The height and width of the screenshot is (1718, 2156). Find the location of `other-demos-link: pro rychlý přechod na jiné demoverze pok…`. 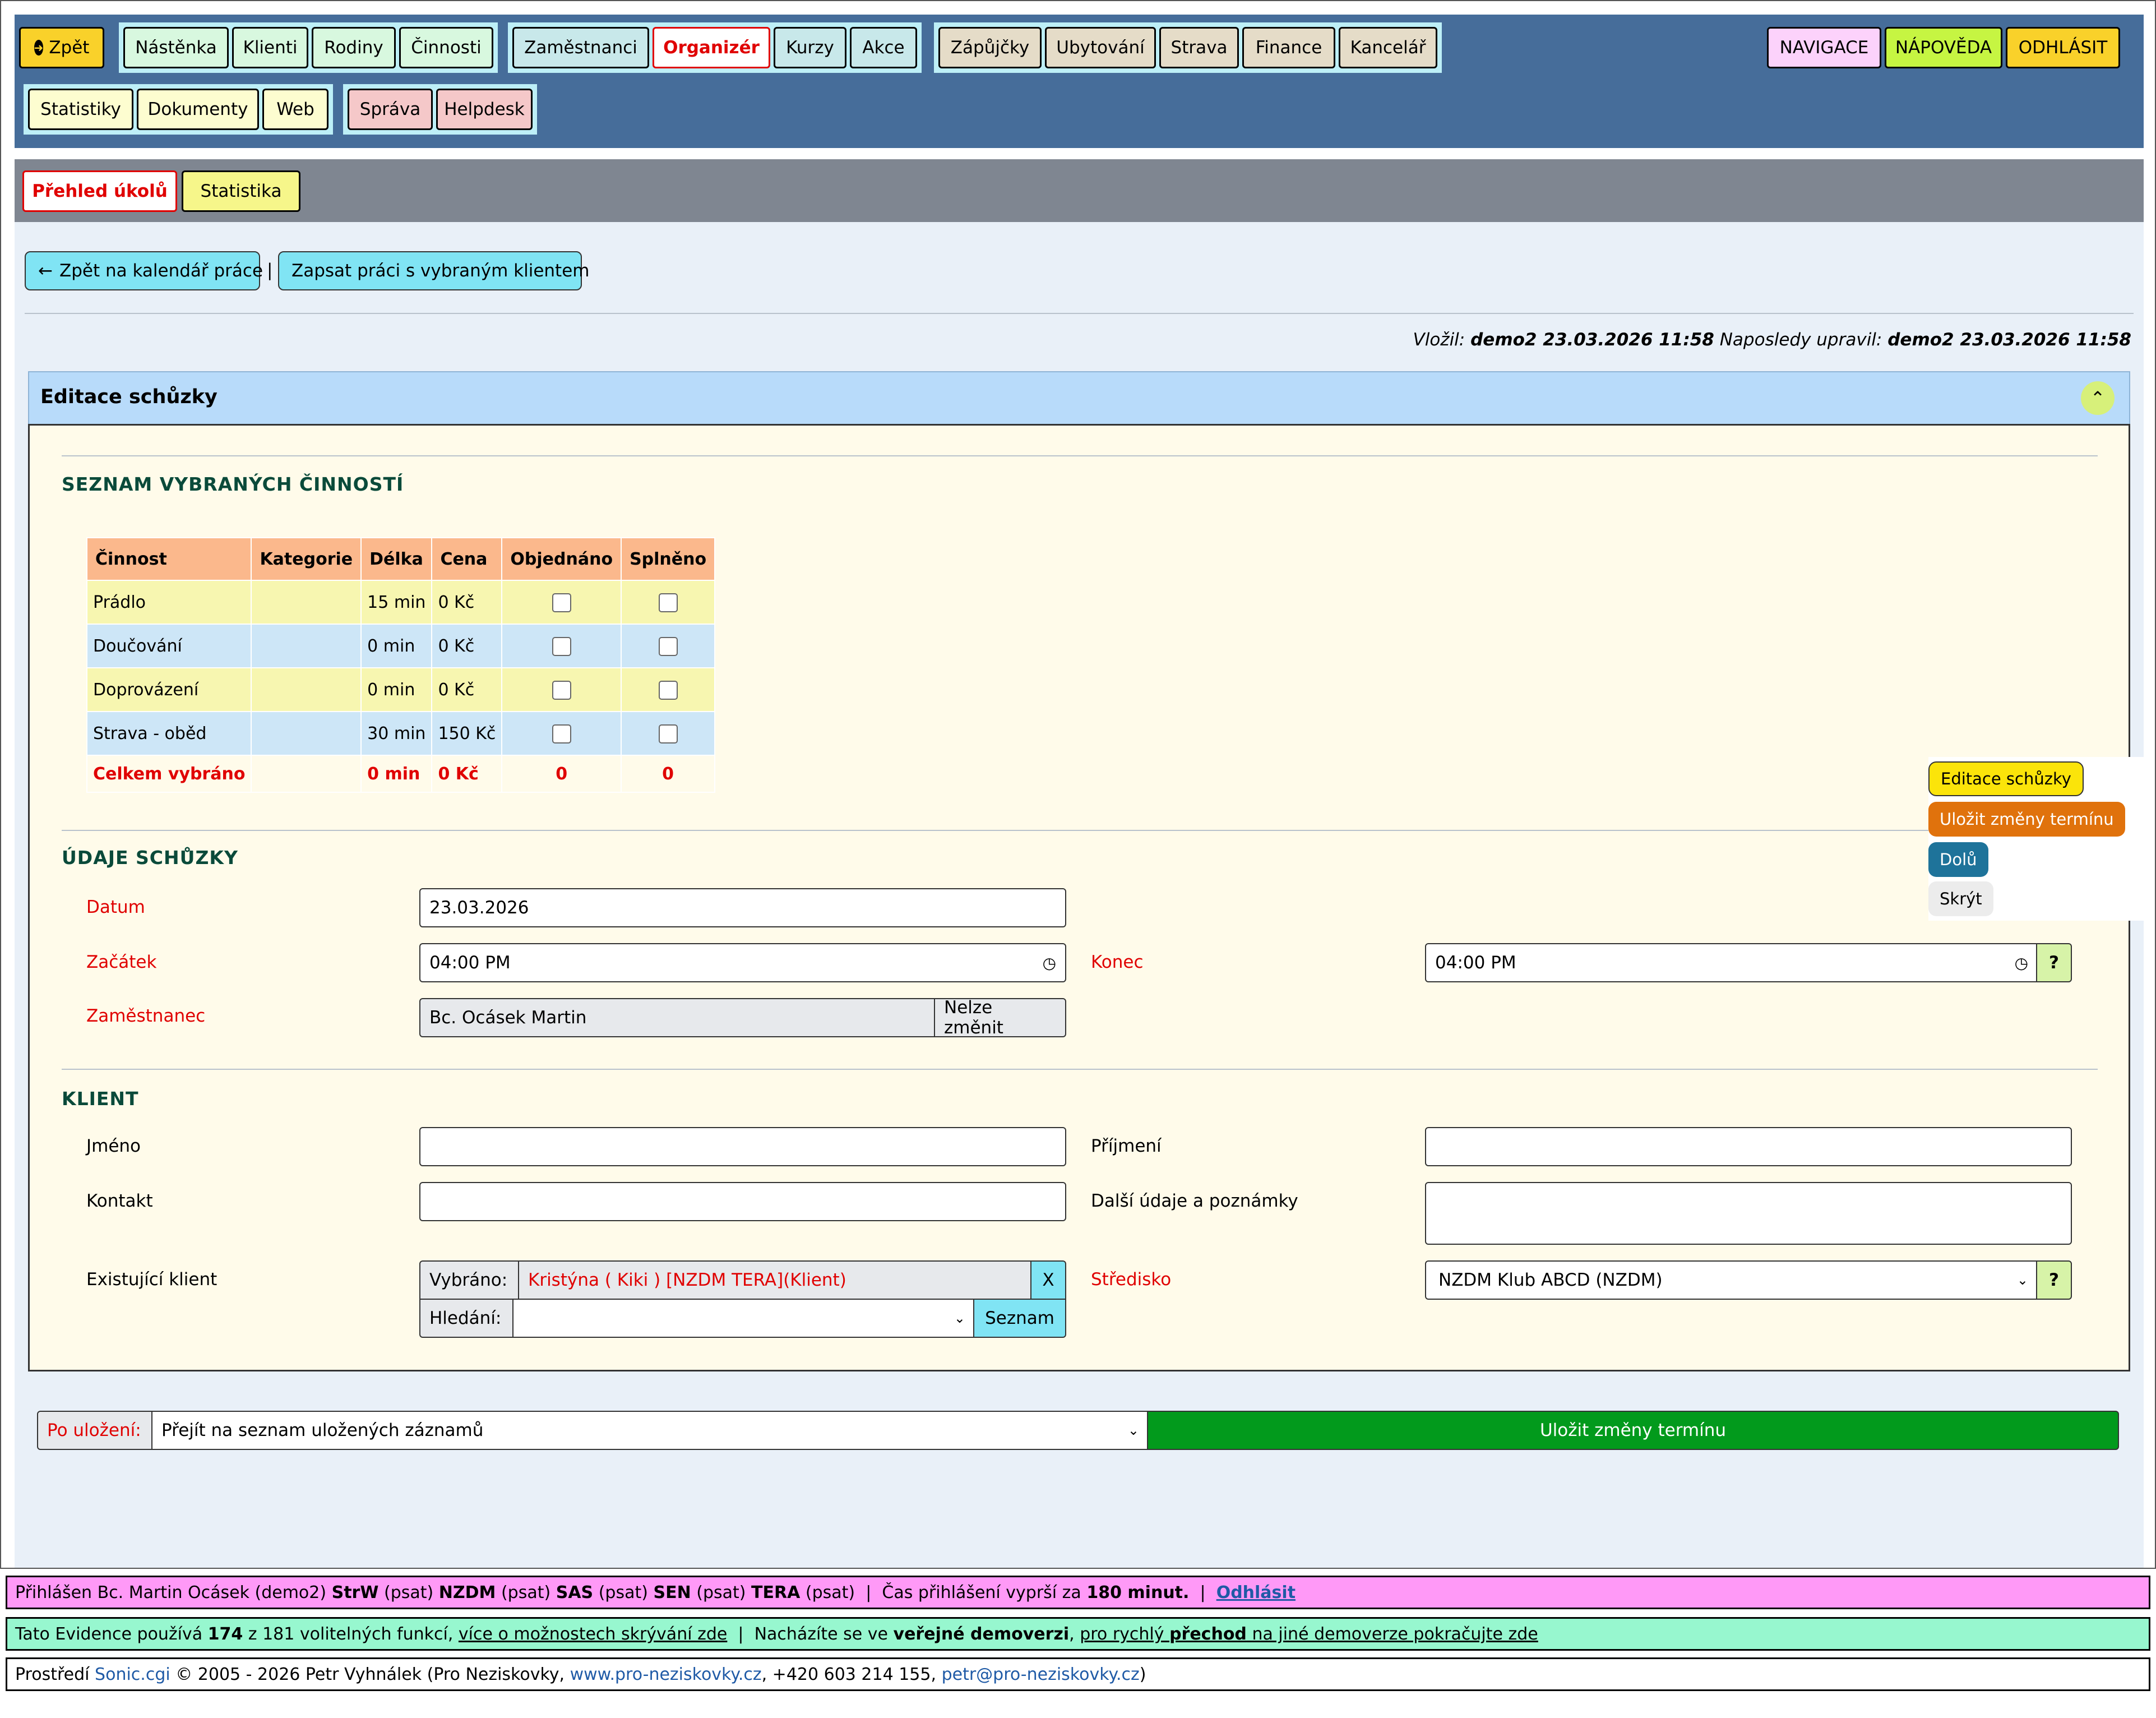

other-demos-link: pro rychlý přechod na jiné demoverze pok… is located at coordinates (1309, 1634).